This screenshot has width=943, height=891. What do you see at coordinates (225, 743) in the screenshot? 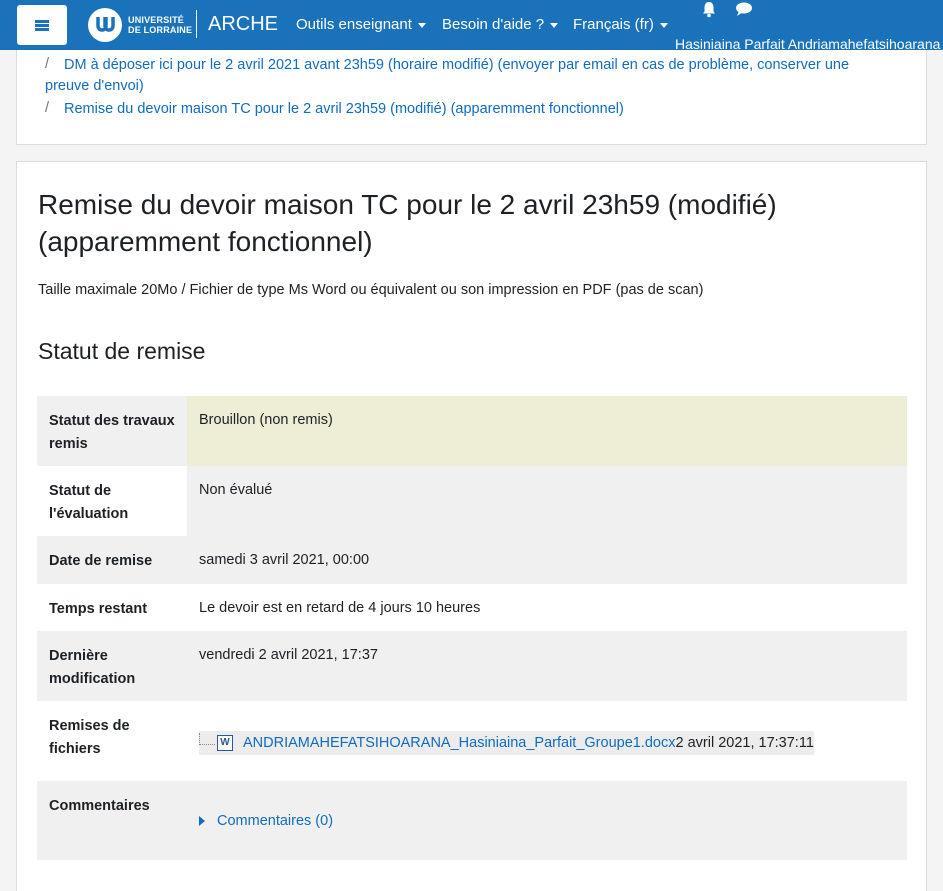
I see `word-document-icon: W` at bounding box center [225, 743].